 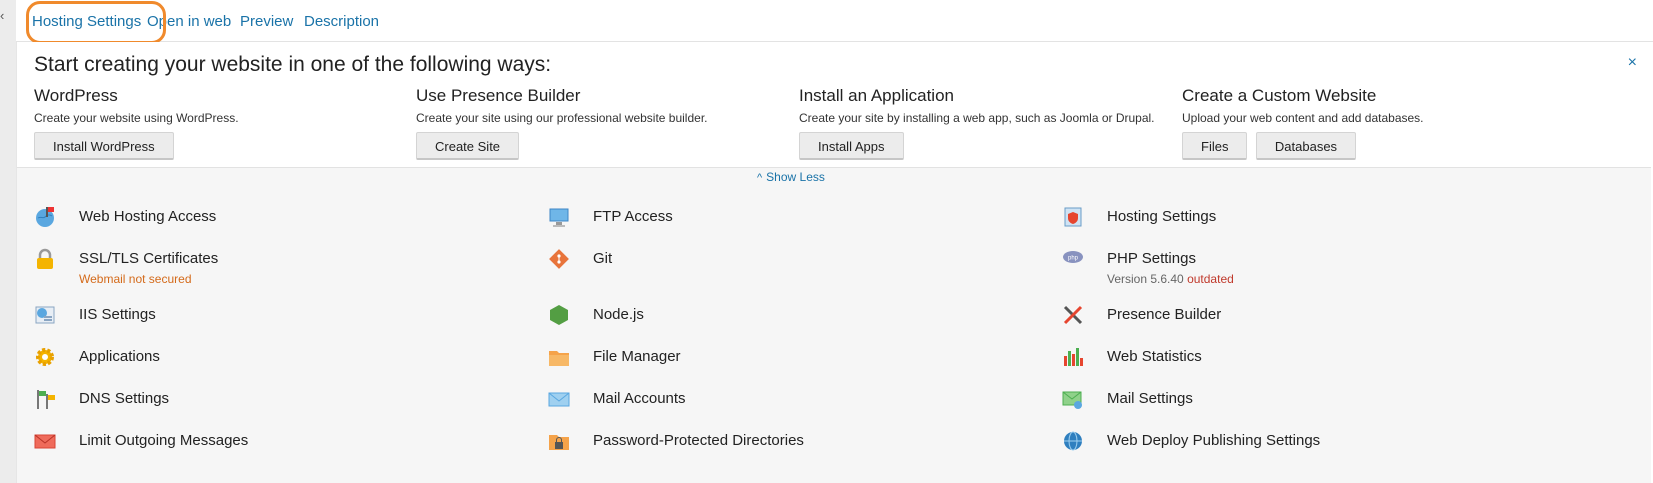 What do you see at coordinates (164, 440) in the screenshot?
I see `tool-label: Limit Outgoing Messages` at bounding box center [164, 440].